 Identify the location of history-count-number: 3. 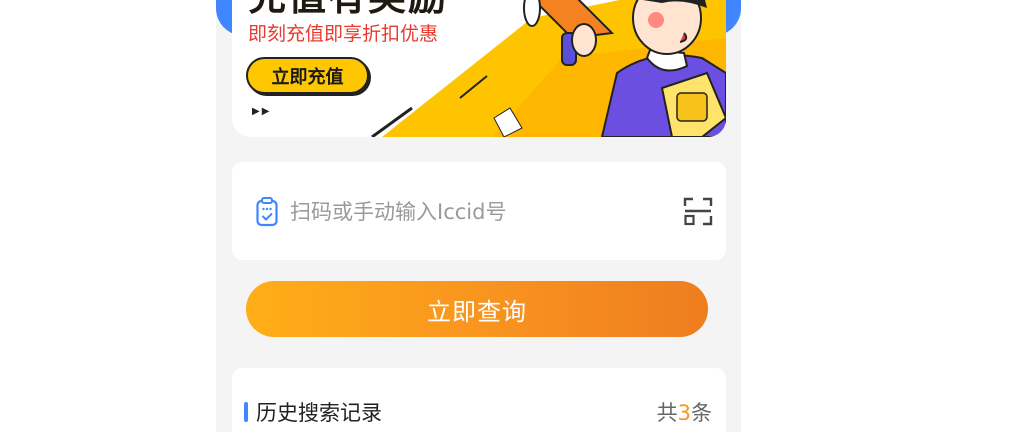
(684, 413).